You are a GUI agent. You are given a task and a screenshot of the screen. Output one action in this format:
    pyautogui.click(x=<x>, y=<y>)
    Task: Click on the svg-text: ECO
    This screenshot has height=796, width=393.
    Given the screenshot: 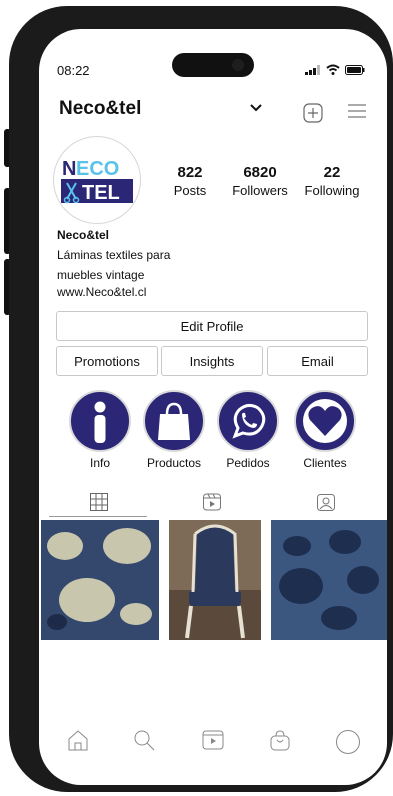 What is the action you would take?
    pyautogui.click(x=97, y=169)
    